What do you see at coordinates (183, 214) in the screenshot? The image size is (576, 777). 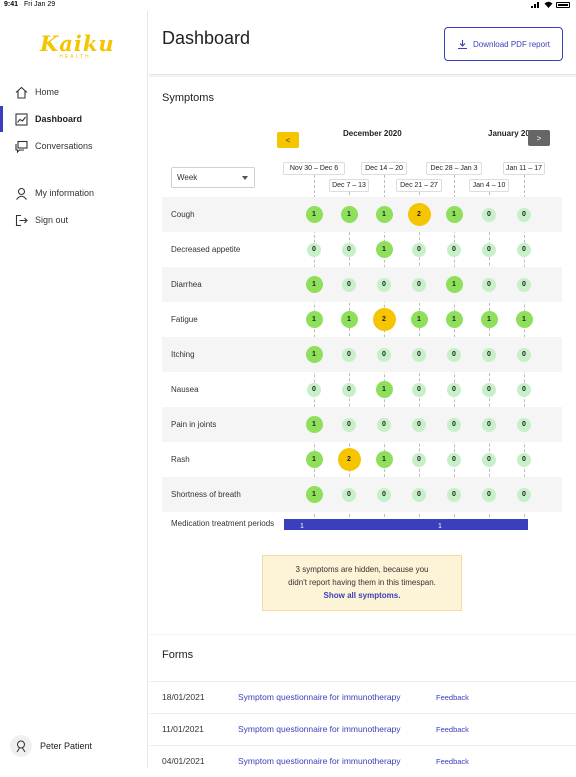 I see `symptom-name: Cough` at bounding box center [183, 214].